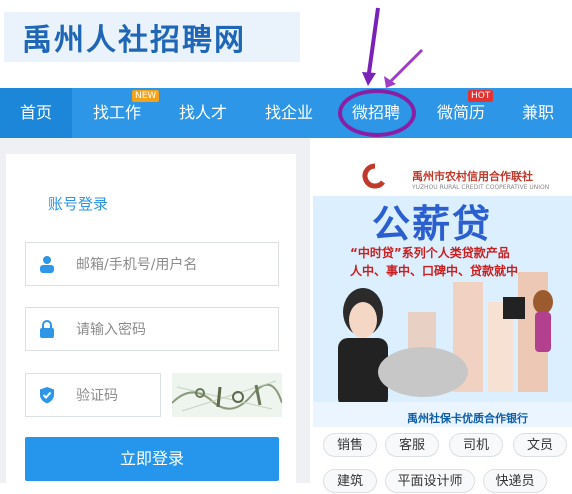 Image resolution: width=572 pixels, height=494 pixels. Describe the element at coordinates (47, 395) in the screenshot. I see `shield-check-icon` at that location.